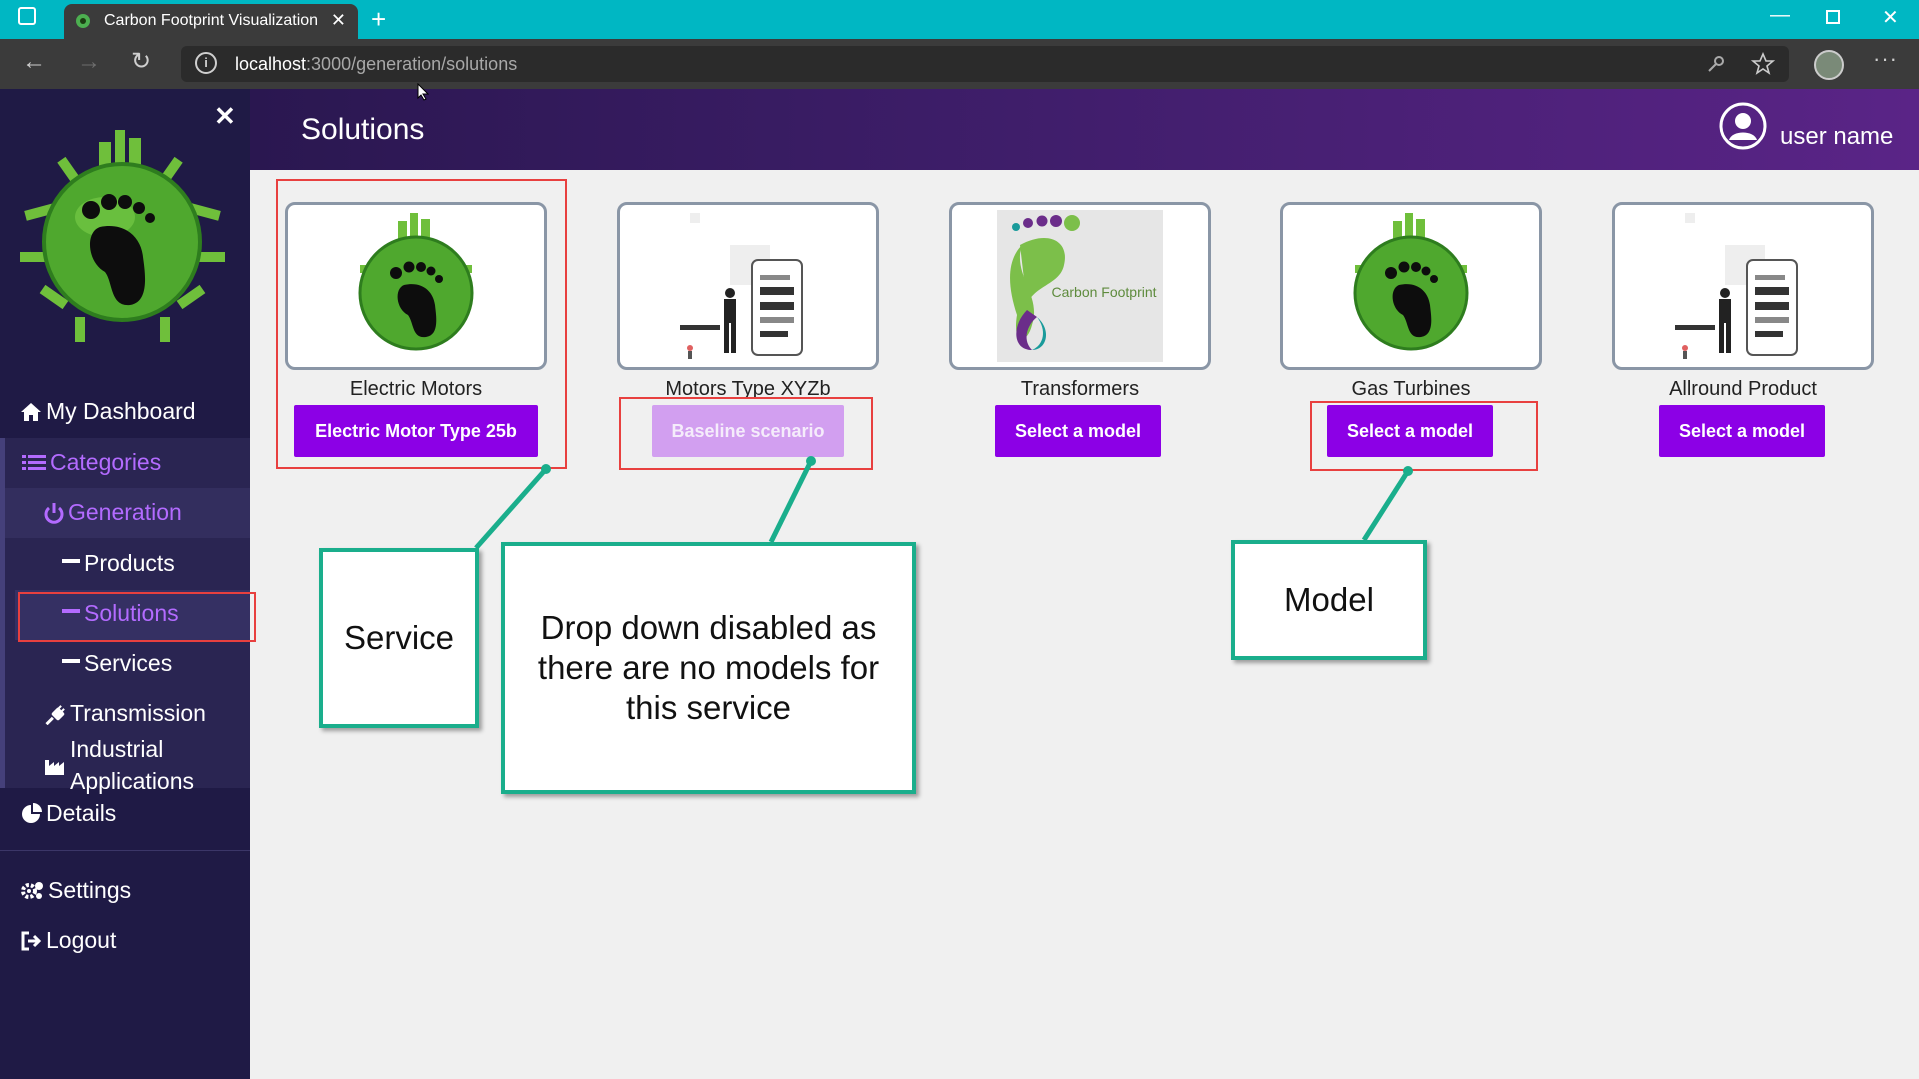 The image size is (1919, 1079). What do you see at coordinates (943, 503) in the screenshot?
I see `callout-connectors` at bounding box center [943, 503].